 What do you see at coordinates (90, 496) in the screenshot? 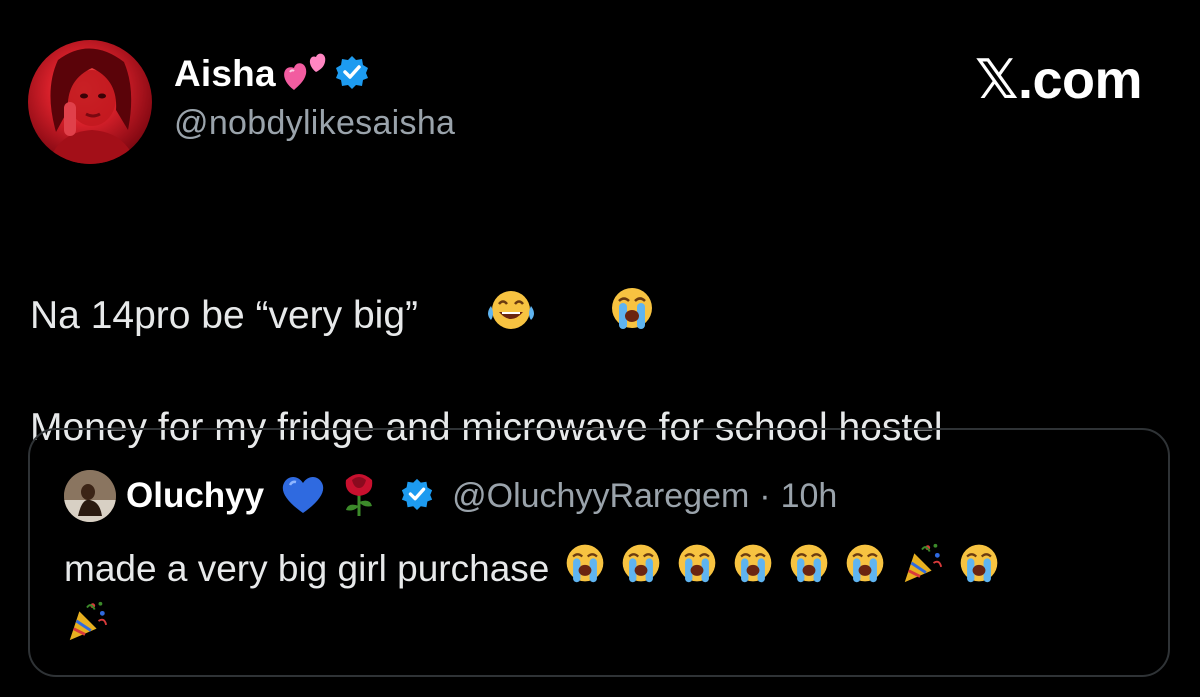
I see `quoted-author-avatar` at bounding box center [90, 496].